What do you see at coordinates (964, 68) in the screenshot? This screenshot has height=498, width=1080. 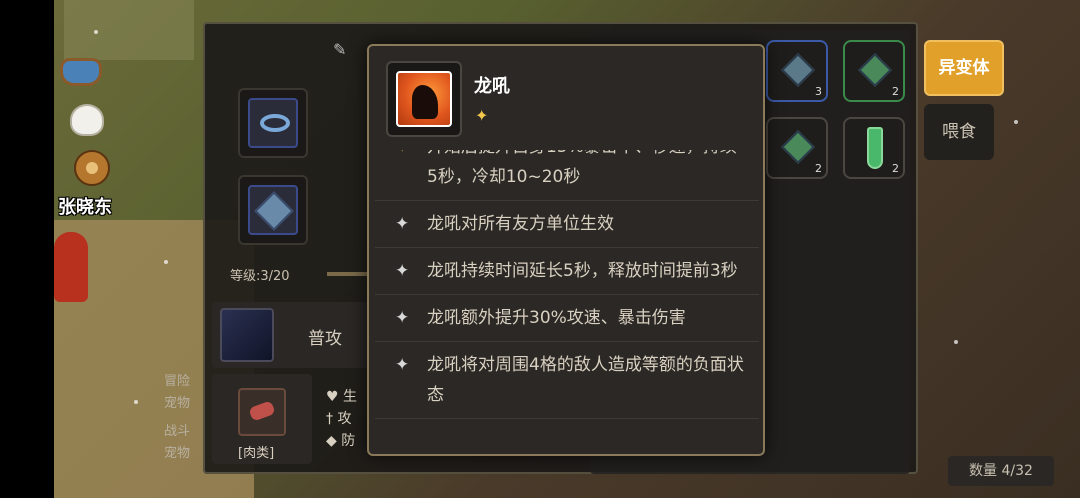 I see `tab-mutant: 异变体` at bounding box center [964, 68].